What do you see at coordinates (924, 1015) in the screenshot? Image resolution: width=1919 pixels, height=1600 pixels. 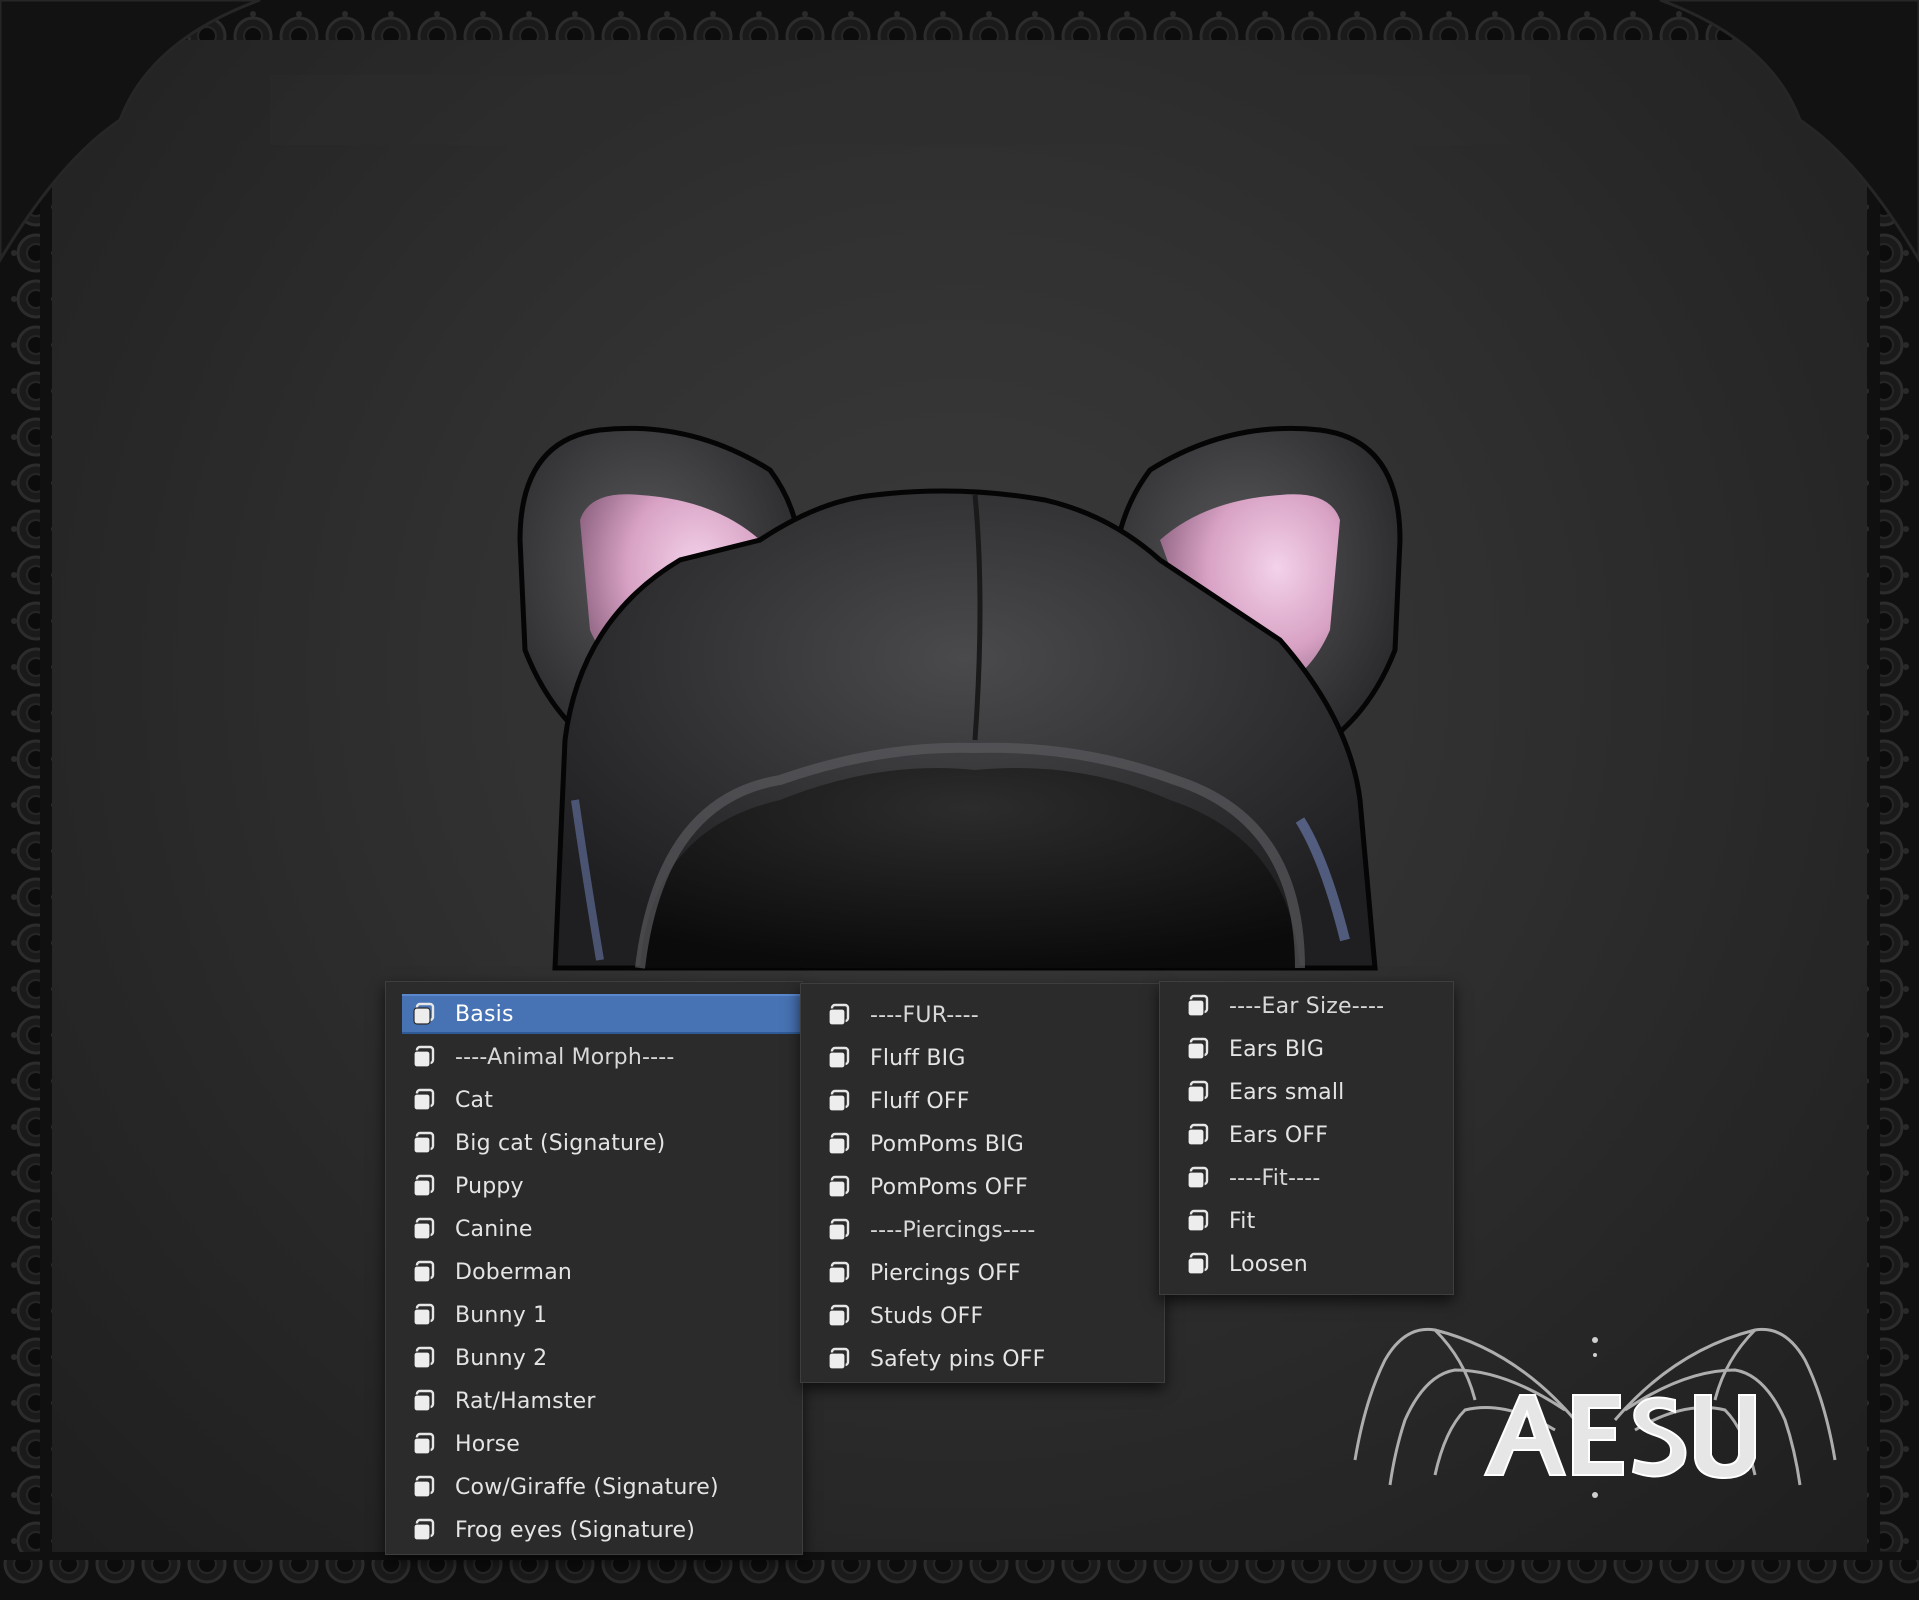 I see `menu-item-label: ----FUR----` at bounding box center [924, 1015].